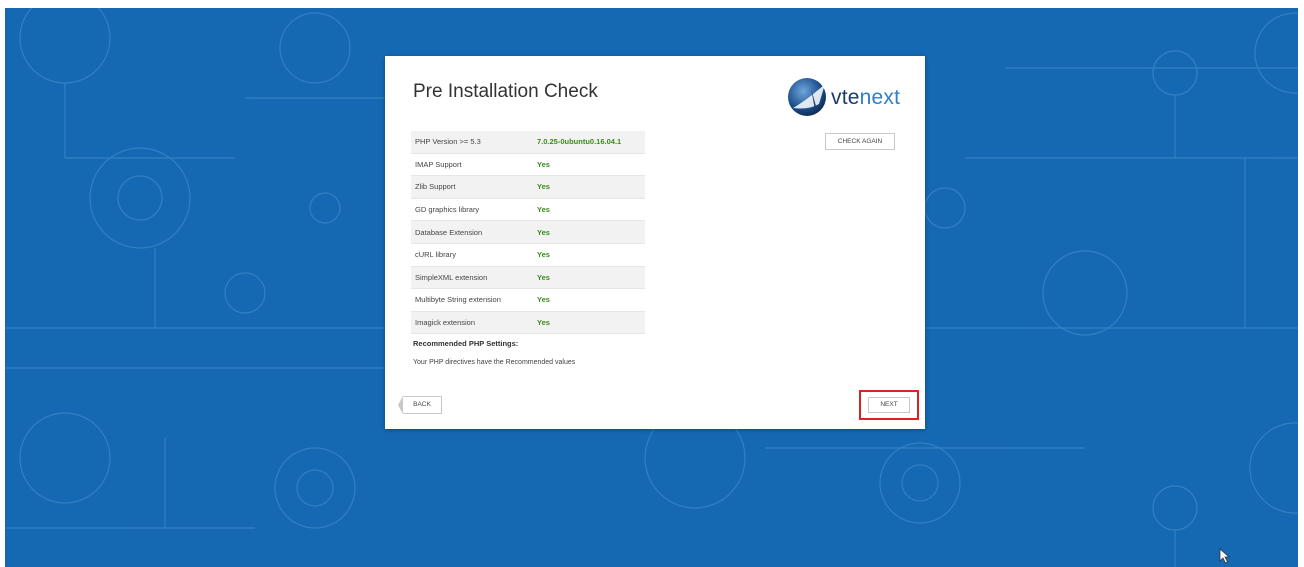  Describe the element at coordinates (505, 91) in the screenshot. I see `page-title: Pre Installation Check` at that location.